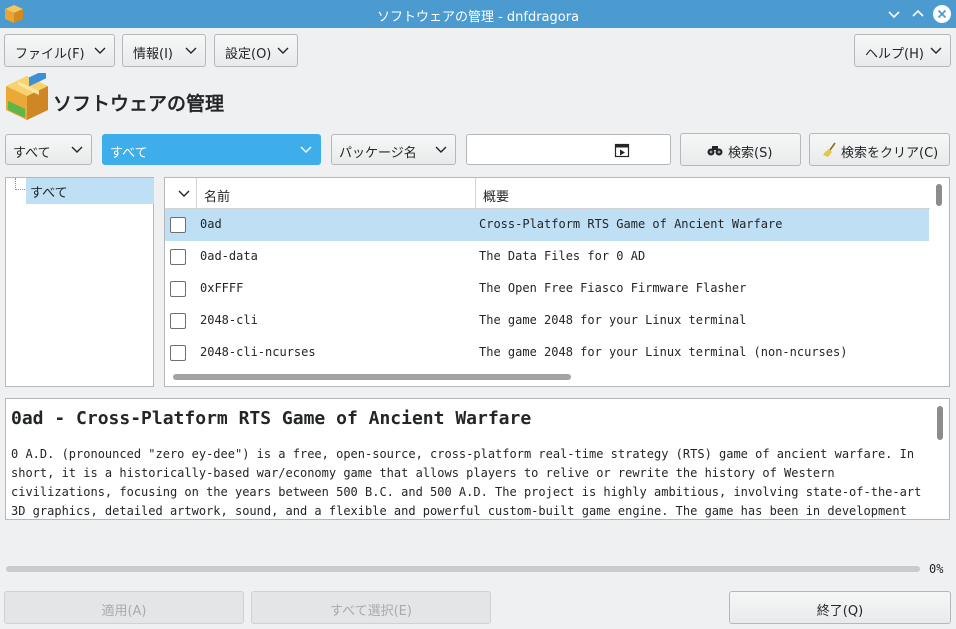 The height and width of the screenshot is (629, 956). Describe the element at coordinates (153, 54) in the screenshot. I see `info-menu-label: 情報(I)` at that location.